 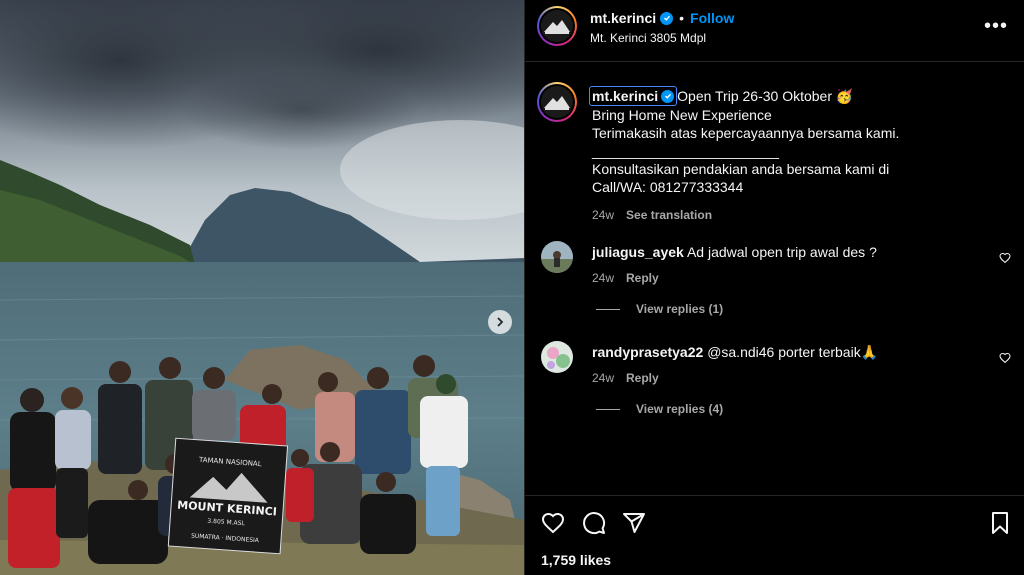 I want to click on bookmark-icon, so click(x=1000, y=525).